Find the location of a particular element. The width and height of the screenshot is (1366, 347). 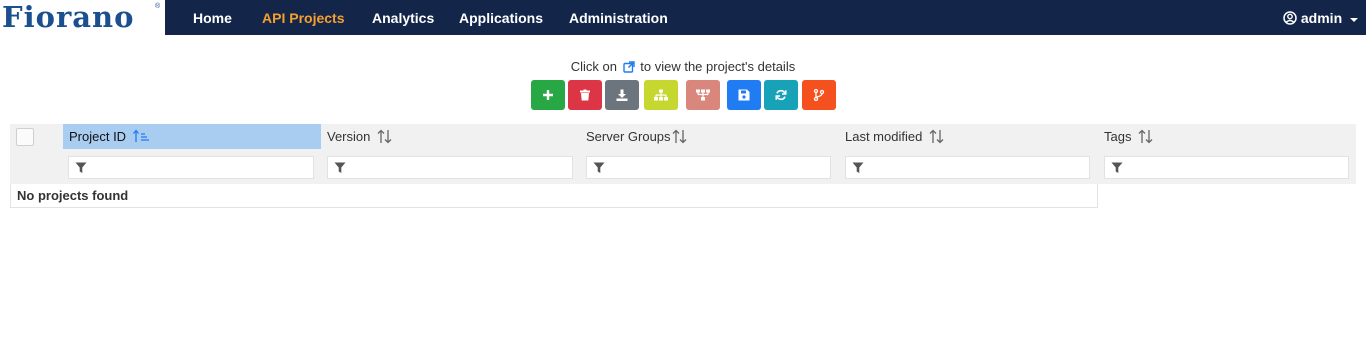

external-link-icon is located at coordinates (628, 67).